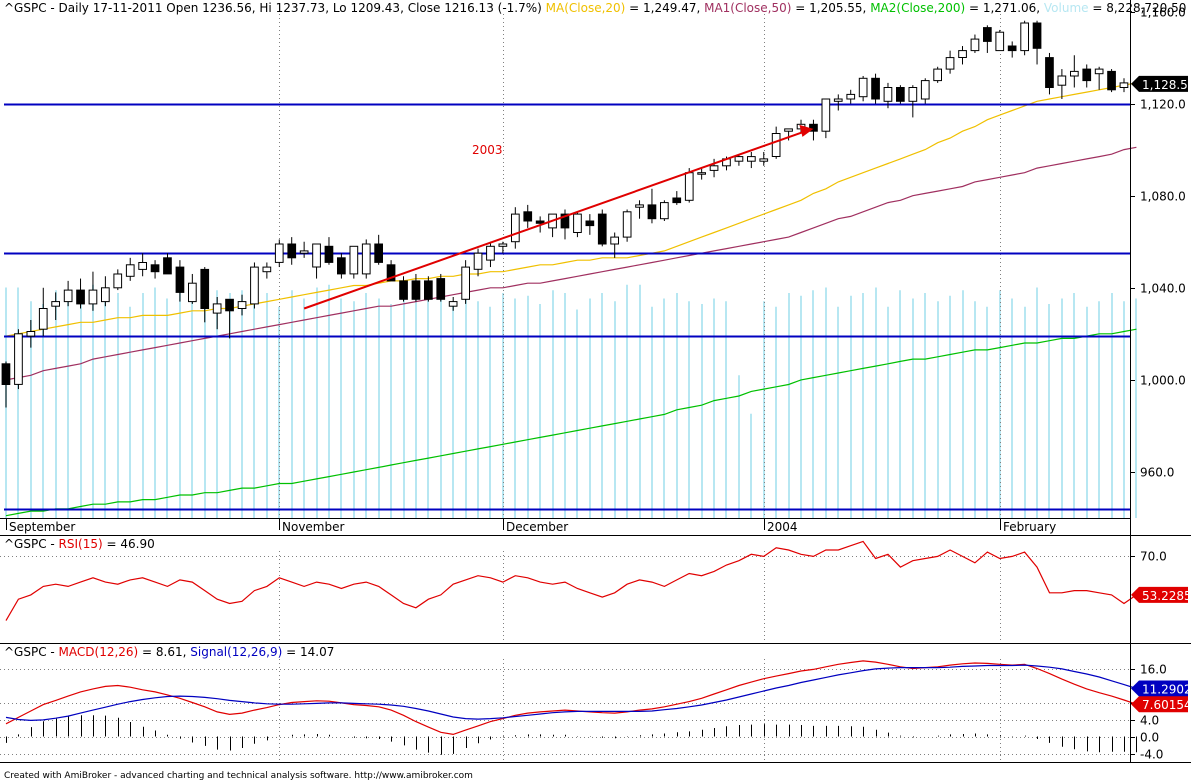 The height and width of the screenshot is (781, 1191). Describe the element at coordinates (537, 527) in the screenshot. I see `date-label: December` at that location.